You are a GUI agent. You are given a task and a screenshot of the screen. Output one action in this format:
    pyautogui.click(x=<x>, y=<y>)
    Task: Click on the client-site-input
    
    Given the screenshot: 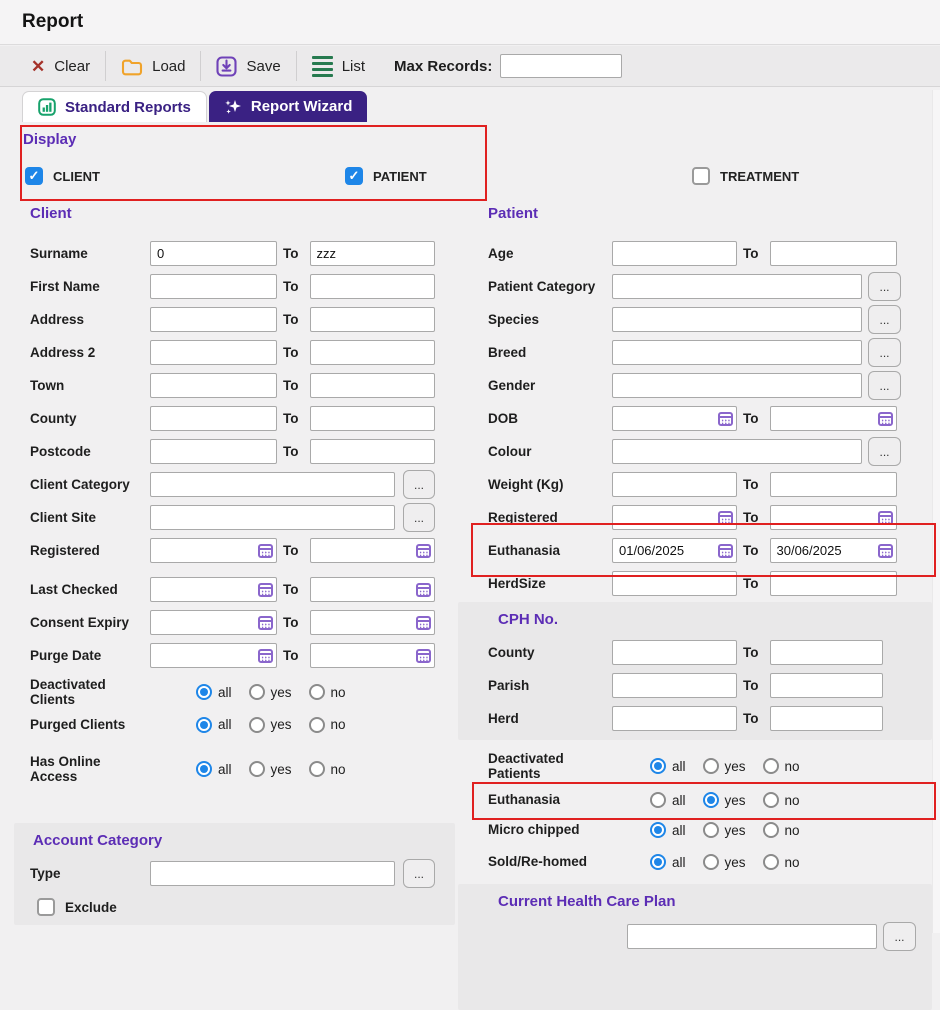 What is the action you would take?
    pyautogui.click(x=272, y=517)
    